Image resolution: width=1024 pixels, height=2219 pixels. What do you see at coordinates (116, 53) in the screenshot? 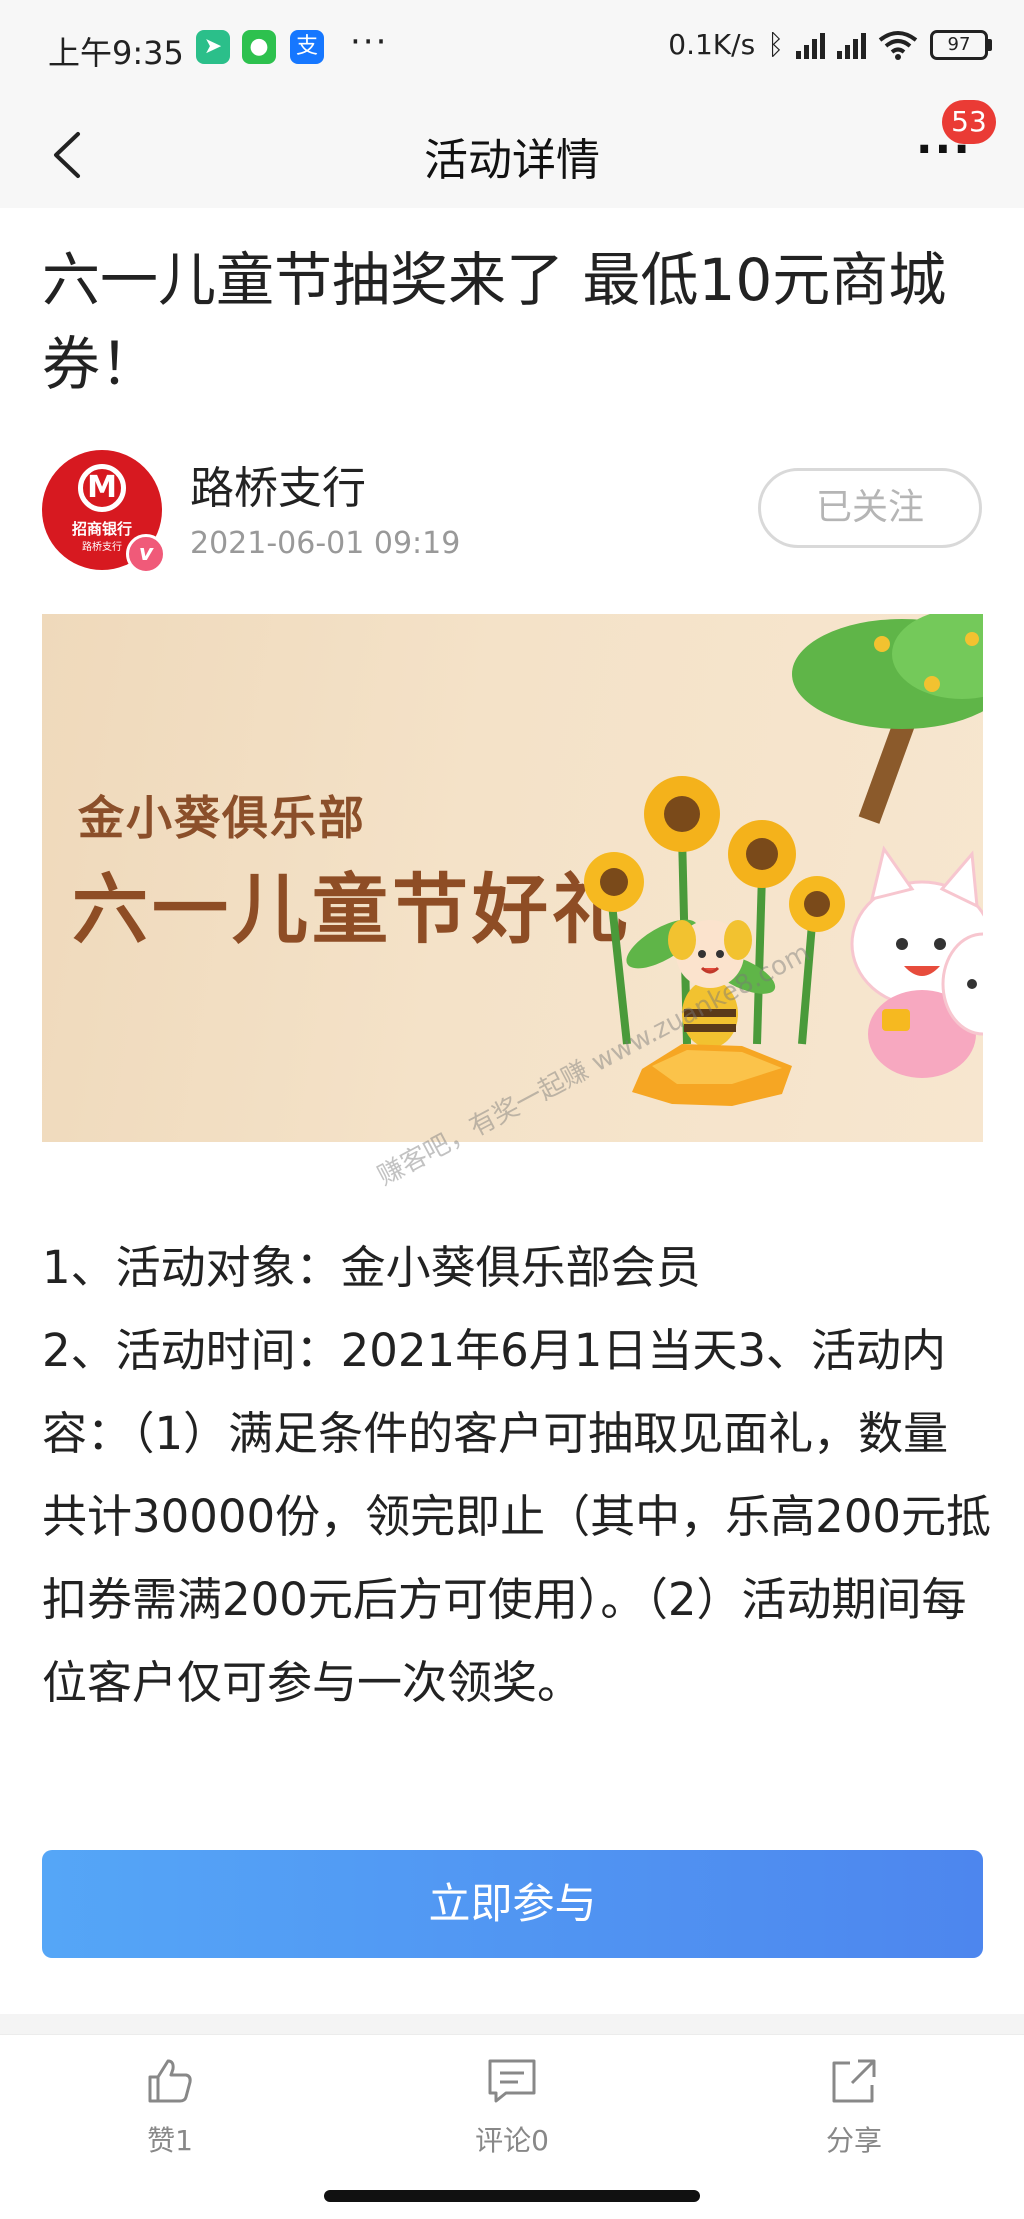
I see `status-time: 上午9:35` at bounding box center [116, 53].